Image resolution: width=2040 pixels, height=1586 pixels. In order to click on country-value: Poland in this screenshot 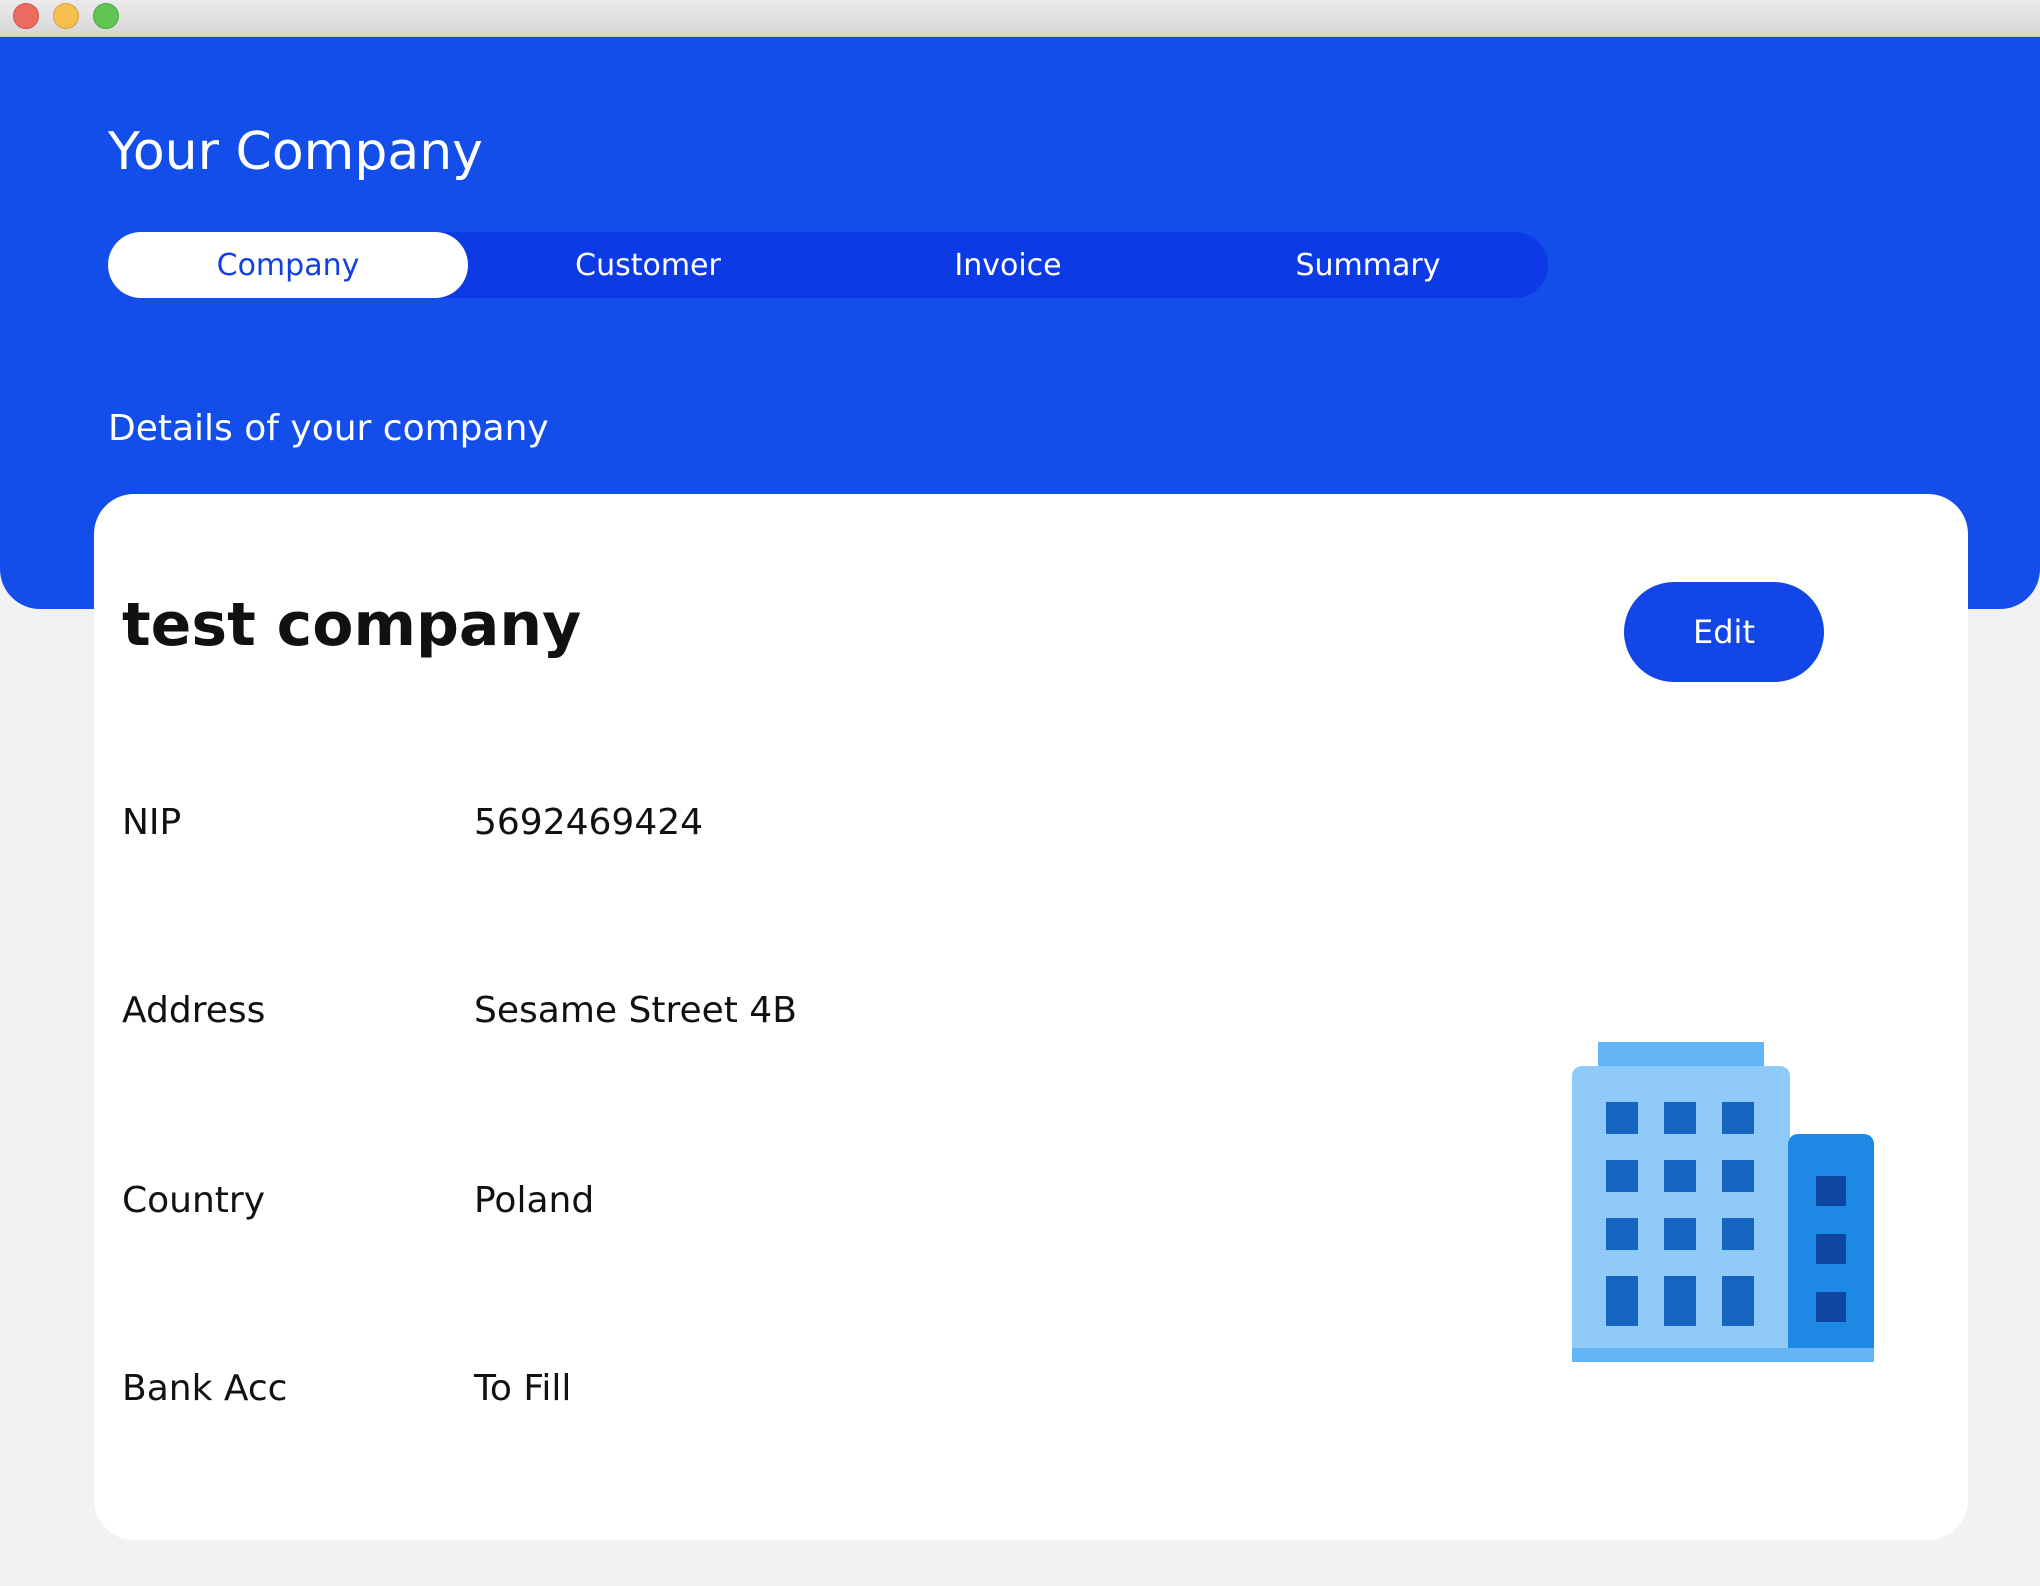, I will do `click(534, 1200)`.